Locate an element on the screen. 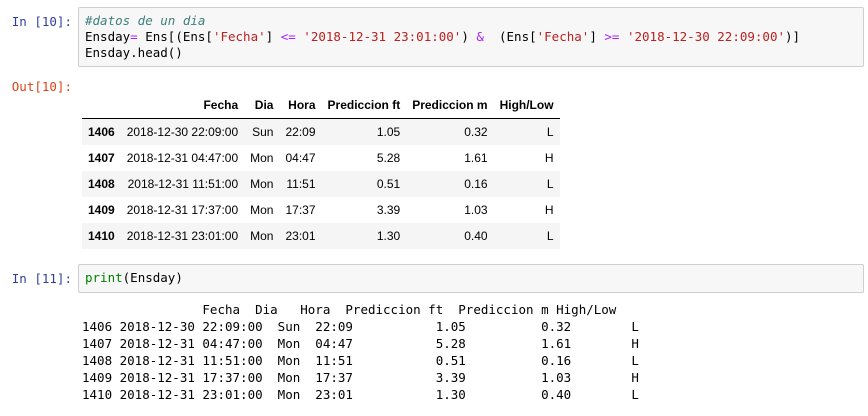  input-prompt-11: In [11]: is located at coordinates (41, 278).